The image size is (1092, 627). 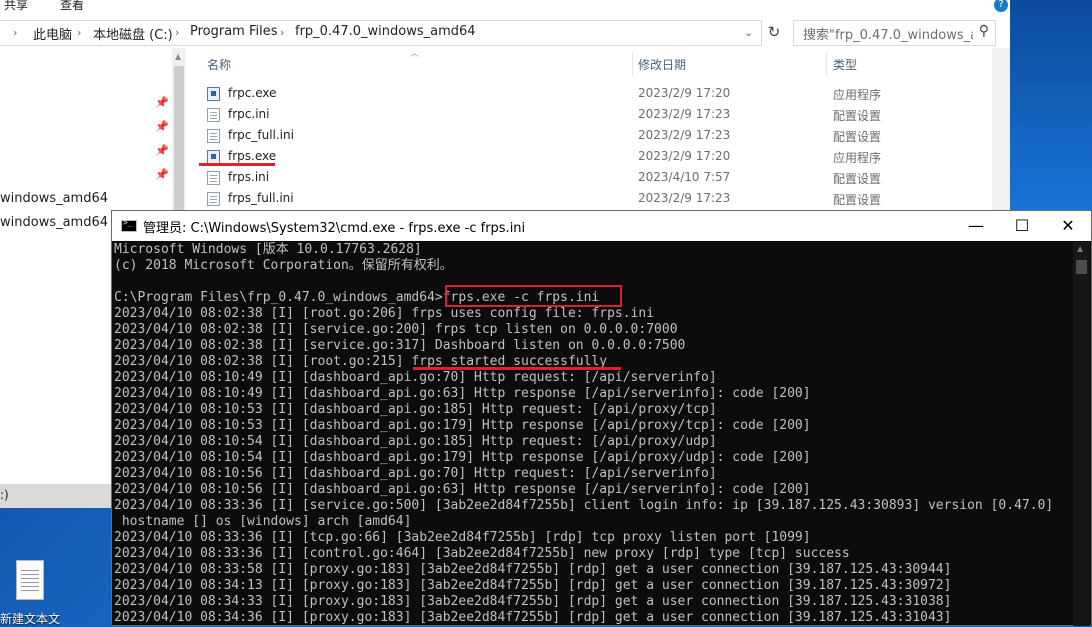 What do you see at coordinates (602, 94) in the screenshot?
I see `file-row-frpc-exe: frpc.exe 2023/2/9 17:20 应用程序` at bounding box center [602, 94].